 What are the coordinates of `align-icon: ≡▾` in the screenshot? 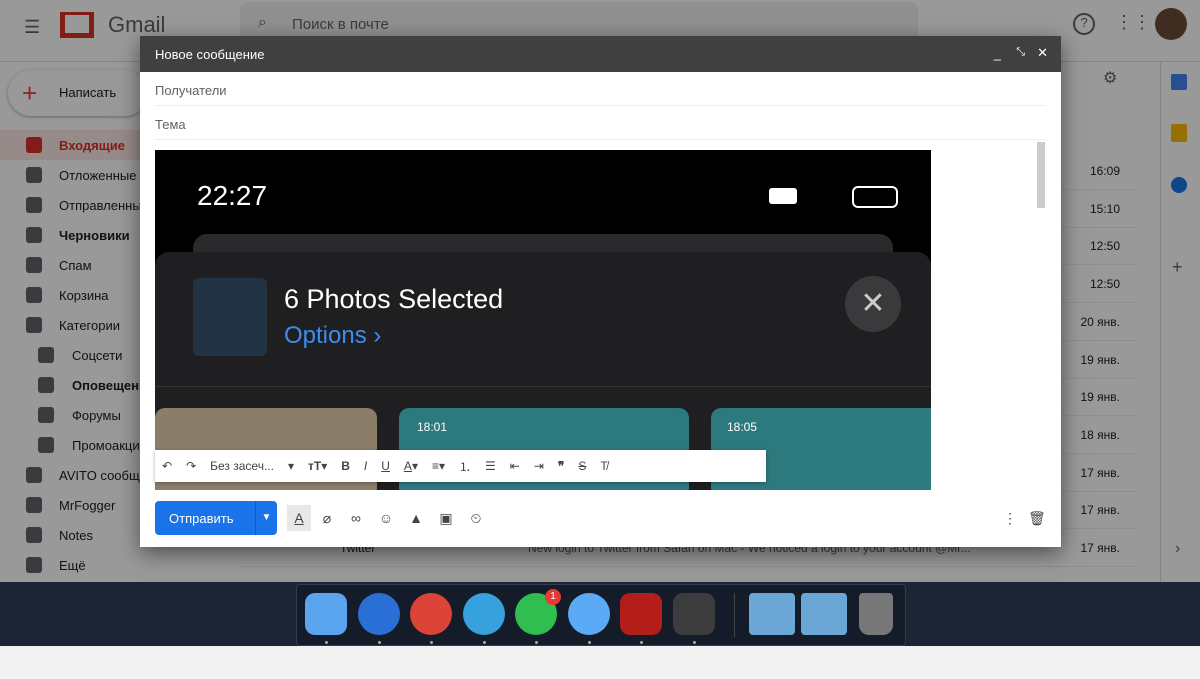 It's located at (438, 466).